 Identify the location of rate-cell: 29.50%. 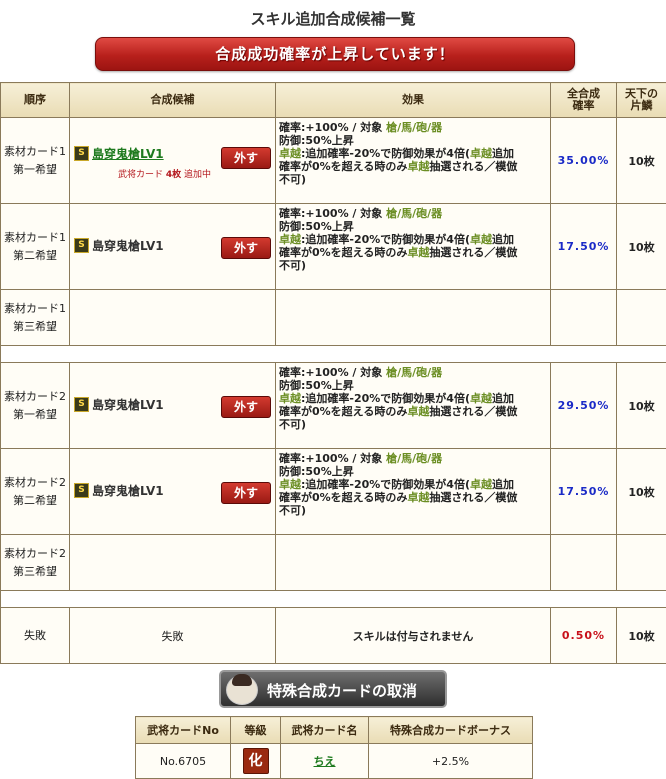
(584, 406).